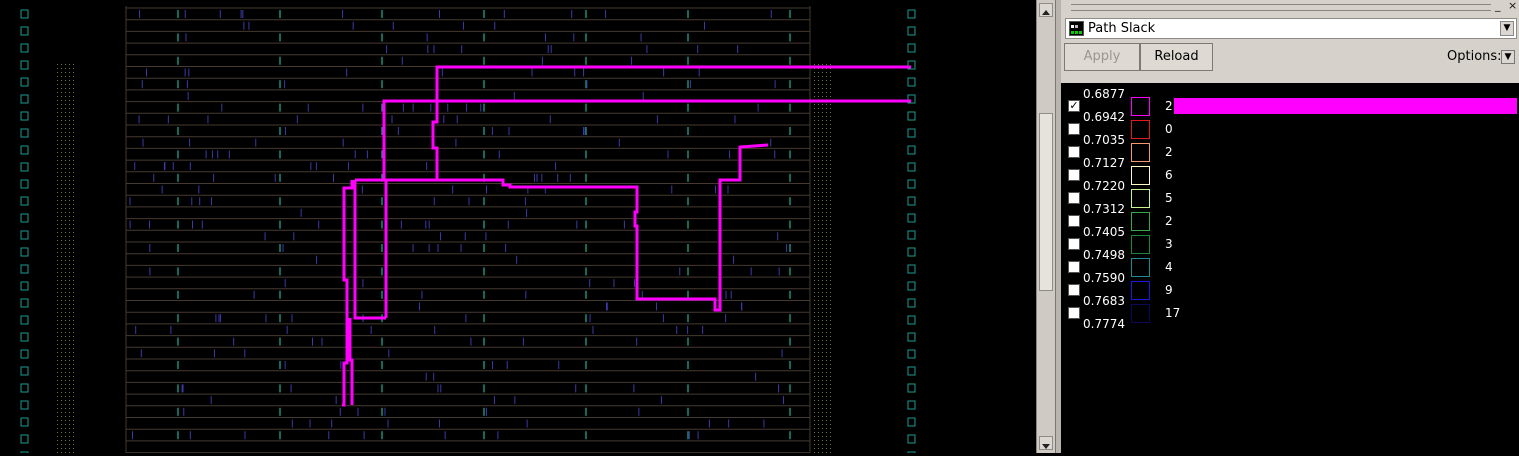 The height and width of the screenshot is (456, 1519). Describe the element at coordinates (1512, 6) in the screenshot. I see `close-icon: ×` at that location.